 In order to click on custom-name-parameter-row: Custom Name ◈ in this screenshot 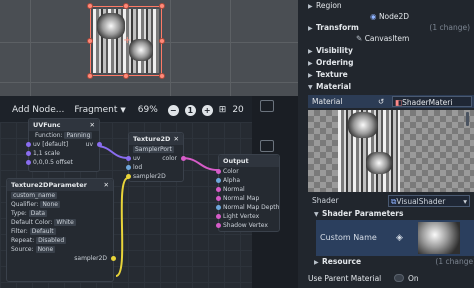, I will do `click(395, 238)`.